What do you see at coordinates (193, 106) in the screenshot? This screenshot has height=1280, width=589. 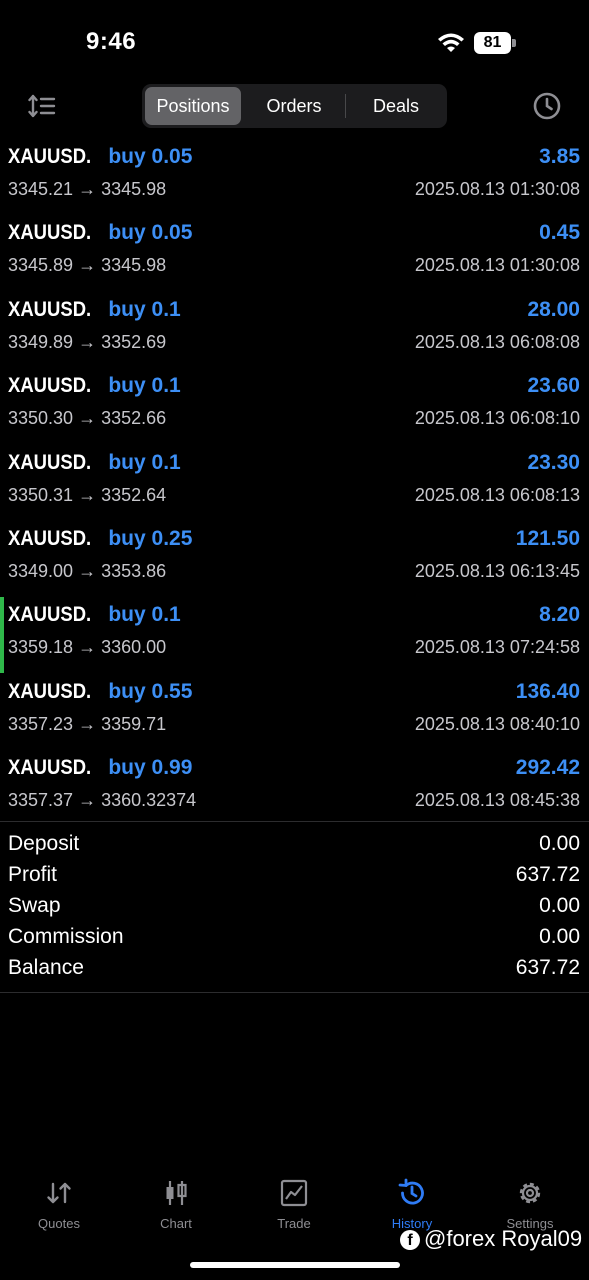 I see `tab-positions: Positions` at bounding box center [193, 106].